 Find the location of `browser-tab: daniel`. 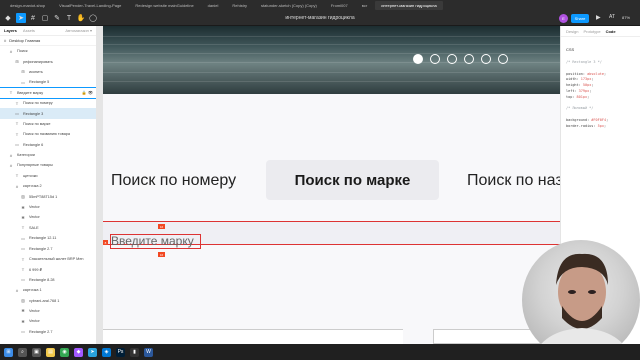

browser-tab: daniel is located at coordinates (213, 5).